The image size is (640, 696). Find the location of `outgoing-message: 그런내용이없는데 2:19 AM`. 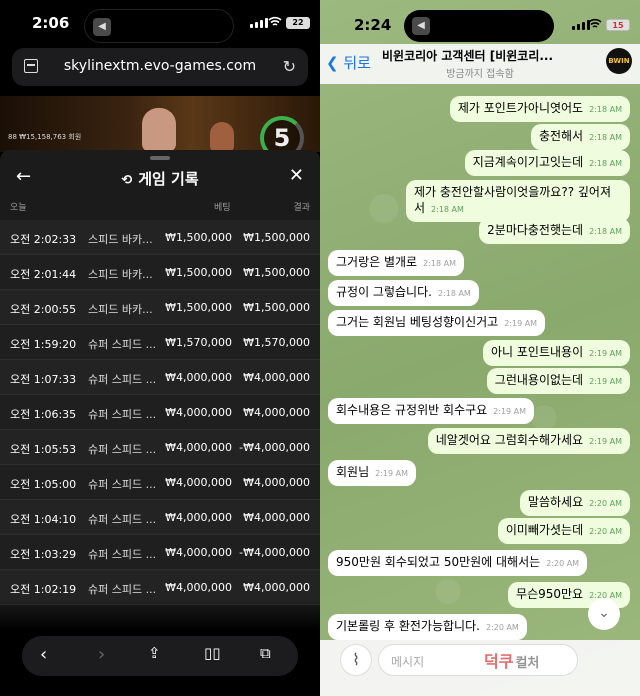

outgoing-message: 그런내용이없는데 2:19 AM is located at coordinates (558, 381).